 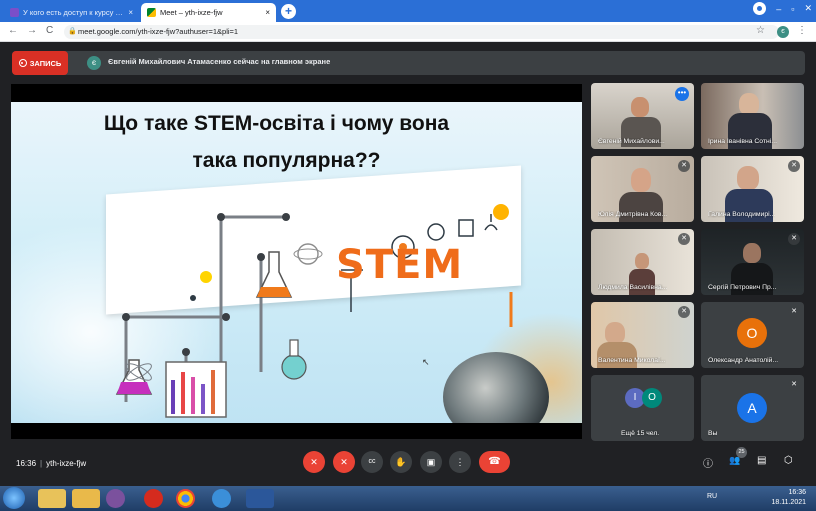 I want to click on clock-time: 16:36, so click(x=797, y=492).